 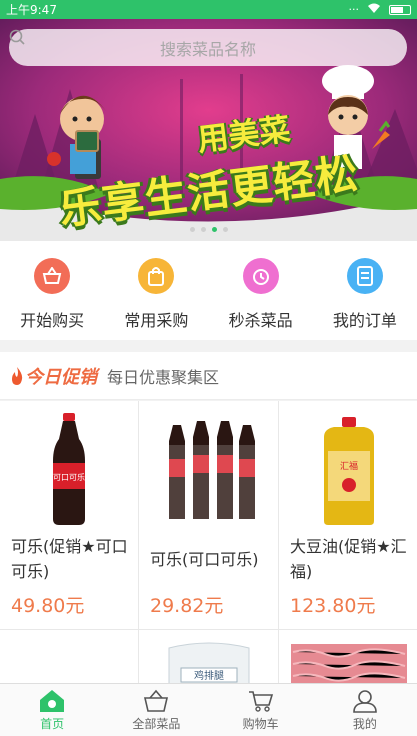 I want to click on carousel-dots, so click(x=208, y=229).